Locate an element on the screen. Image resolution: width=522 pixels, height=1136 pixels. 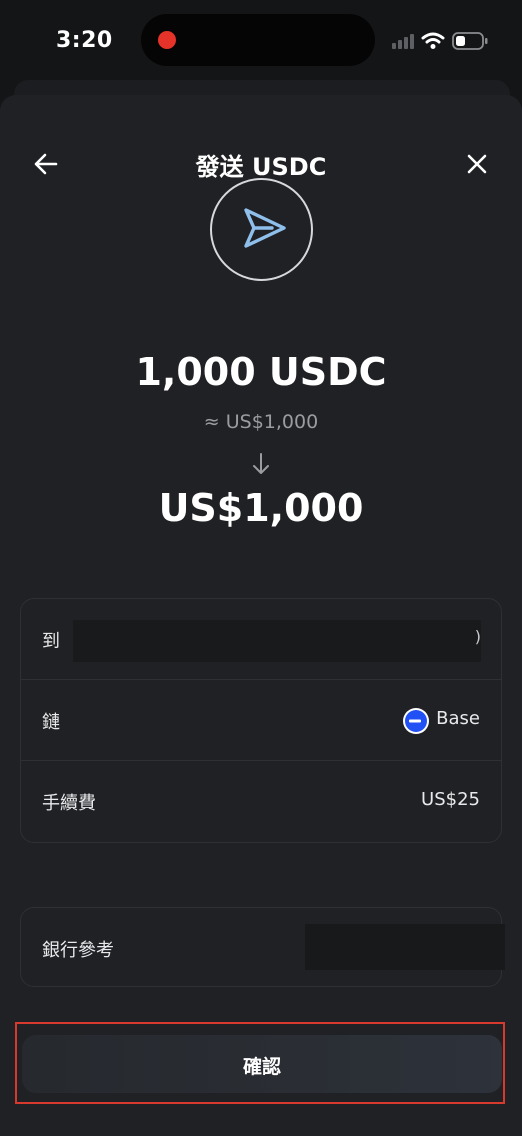
bank-reference-row: 銀行參考 is located at coordinates (263, 948).